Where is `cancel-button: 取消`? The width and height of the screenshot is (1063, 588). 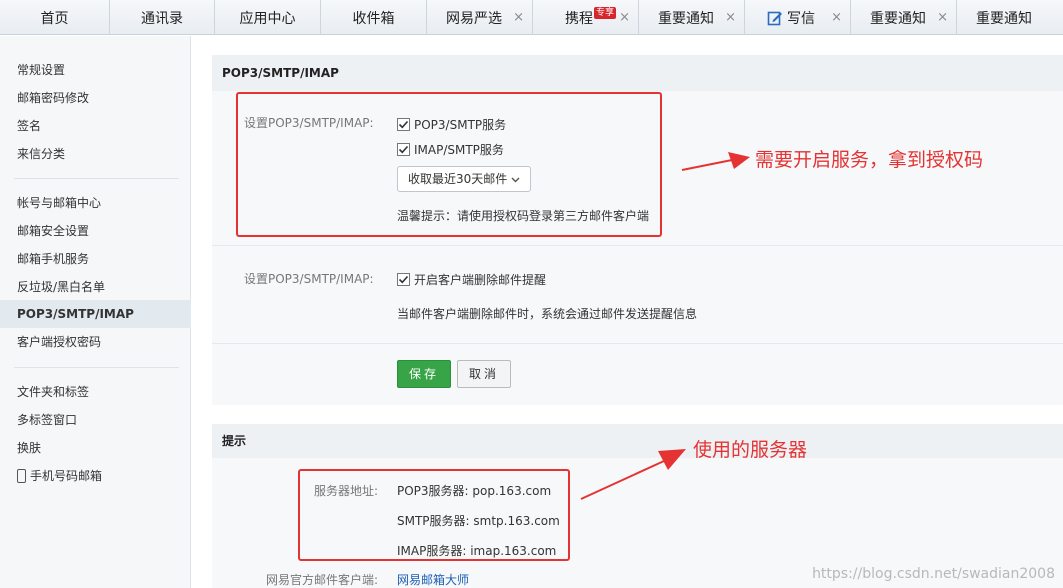
cancel-button: 取消 is located at coordinates (484, 374).